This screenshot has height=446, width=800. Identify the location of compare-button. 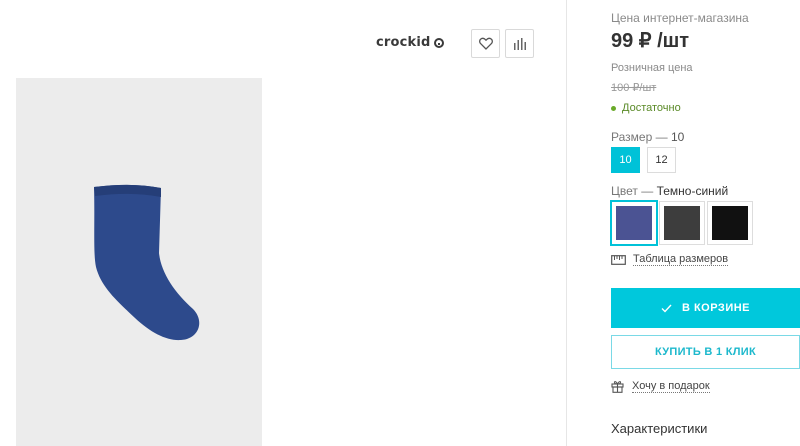
(519, 43).